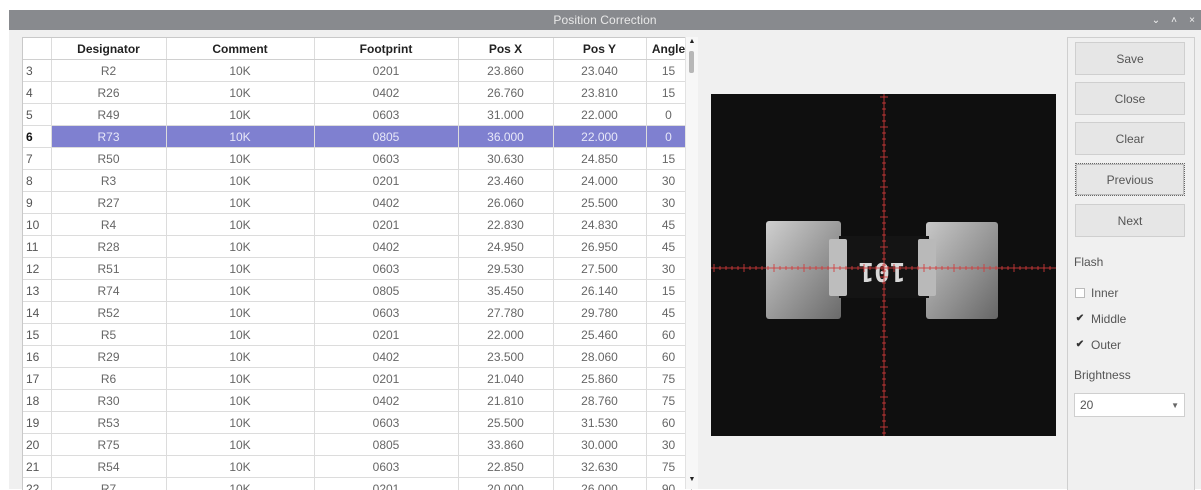 The height and width of the screenshot is (490, 1201). I want to click on header-footprint: Footprint, so click(386, 49).